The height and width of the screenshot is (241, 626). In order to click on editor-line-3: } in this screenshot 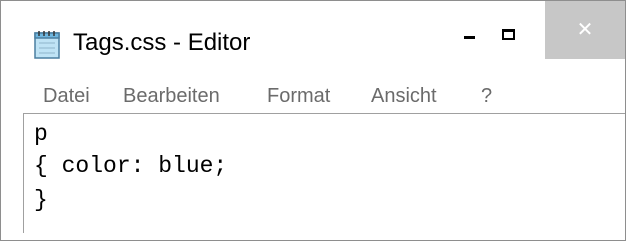, I will do `click(41, 200)`.